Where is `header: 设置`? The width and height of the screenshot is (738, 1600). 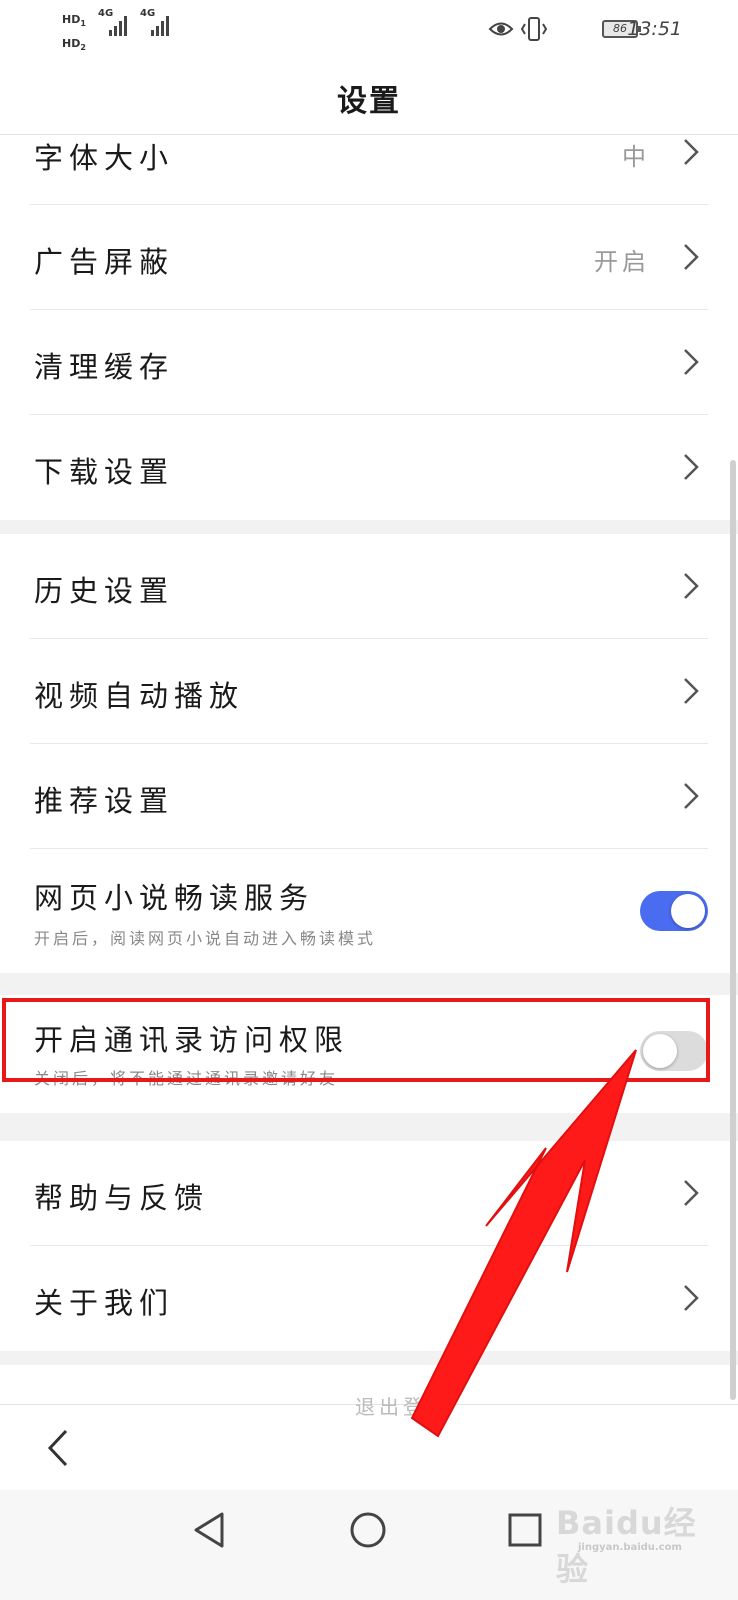 header: 设置 is located at coordinates (369, 96).